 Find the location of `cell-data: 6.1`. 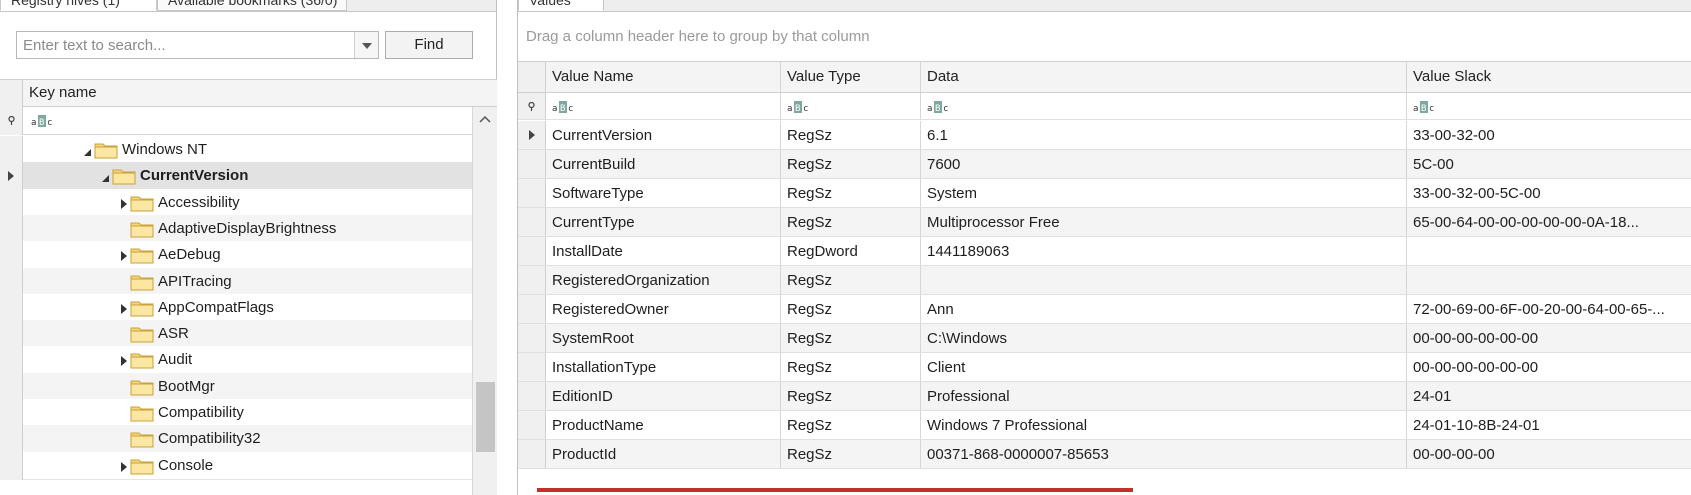

cell-data: 6.1 is located at coordinates (1164, 135).